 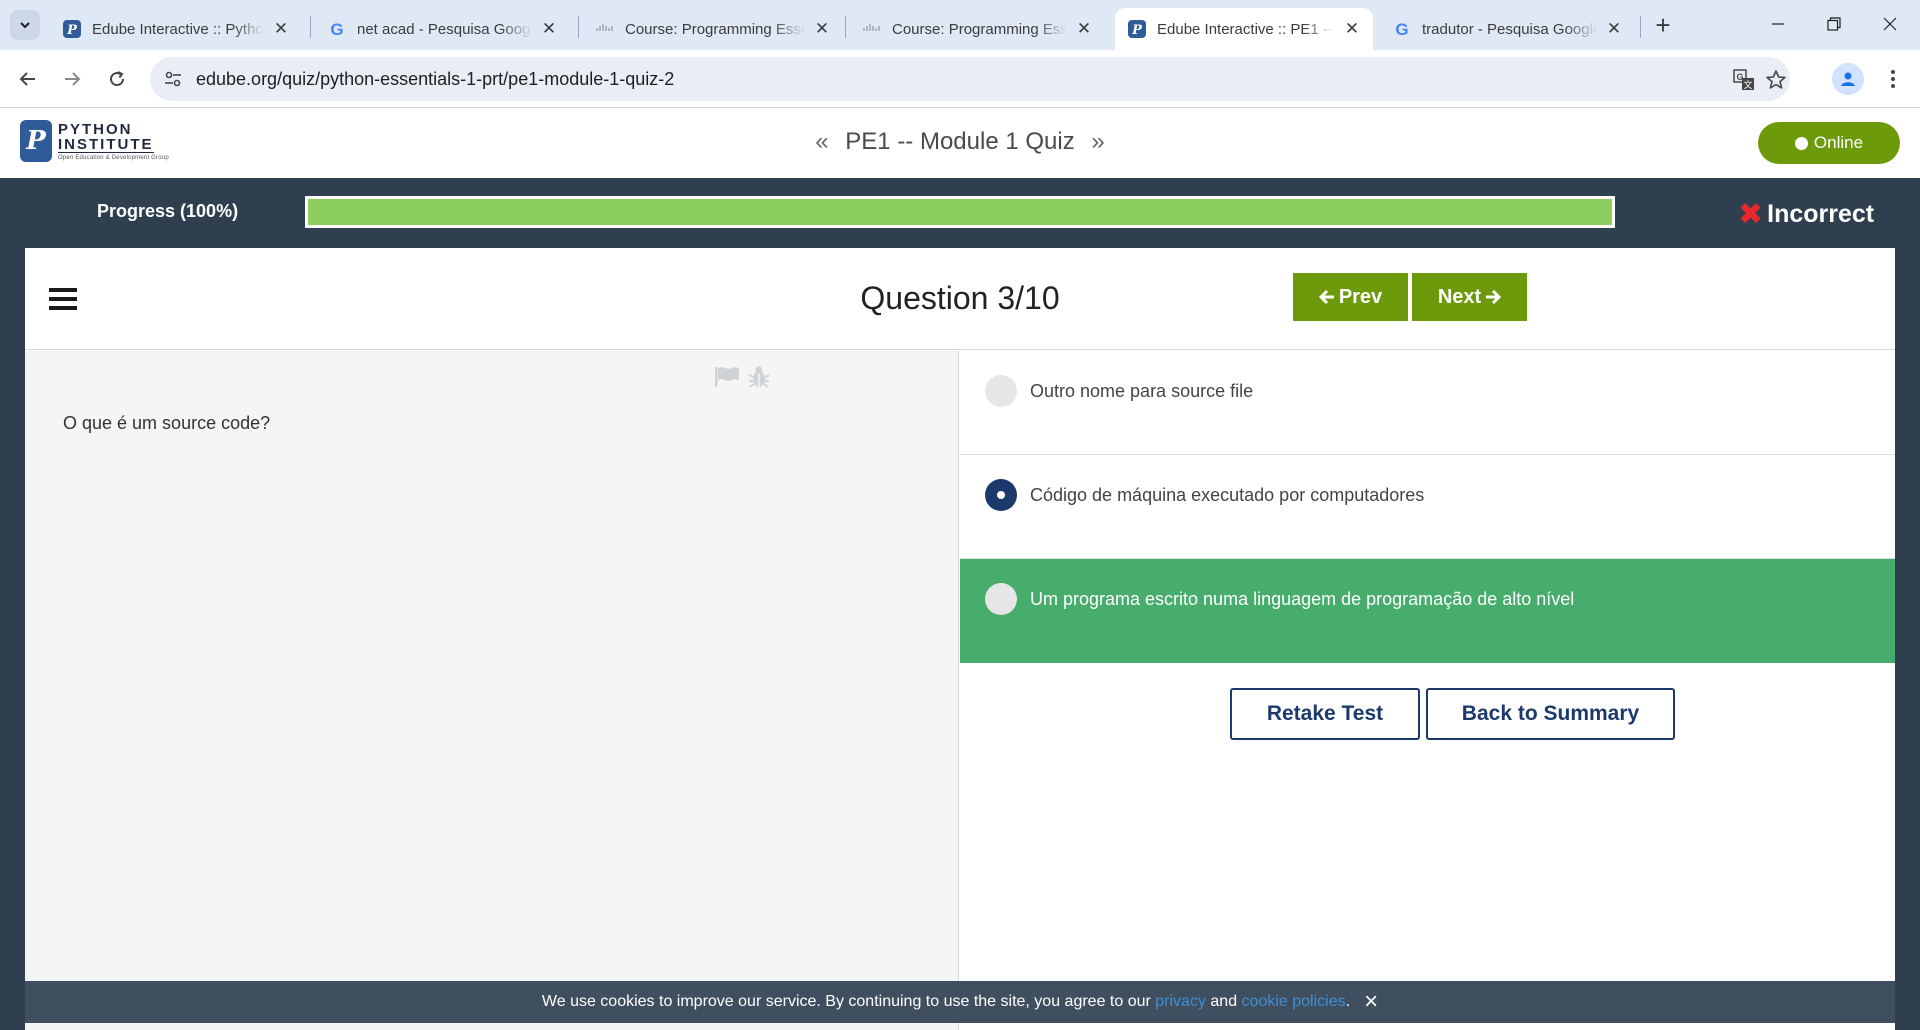 I want to click on privacy-link: privacy, so click(x=1180, y=1002).